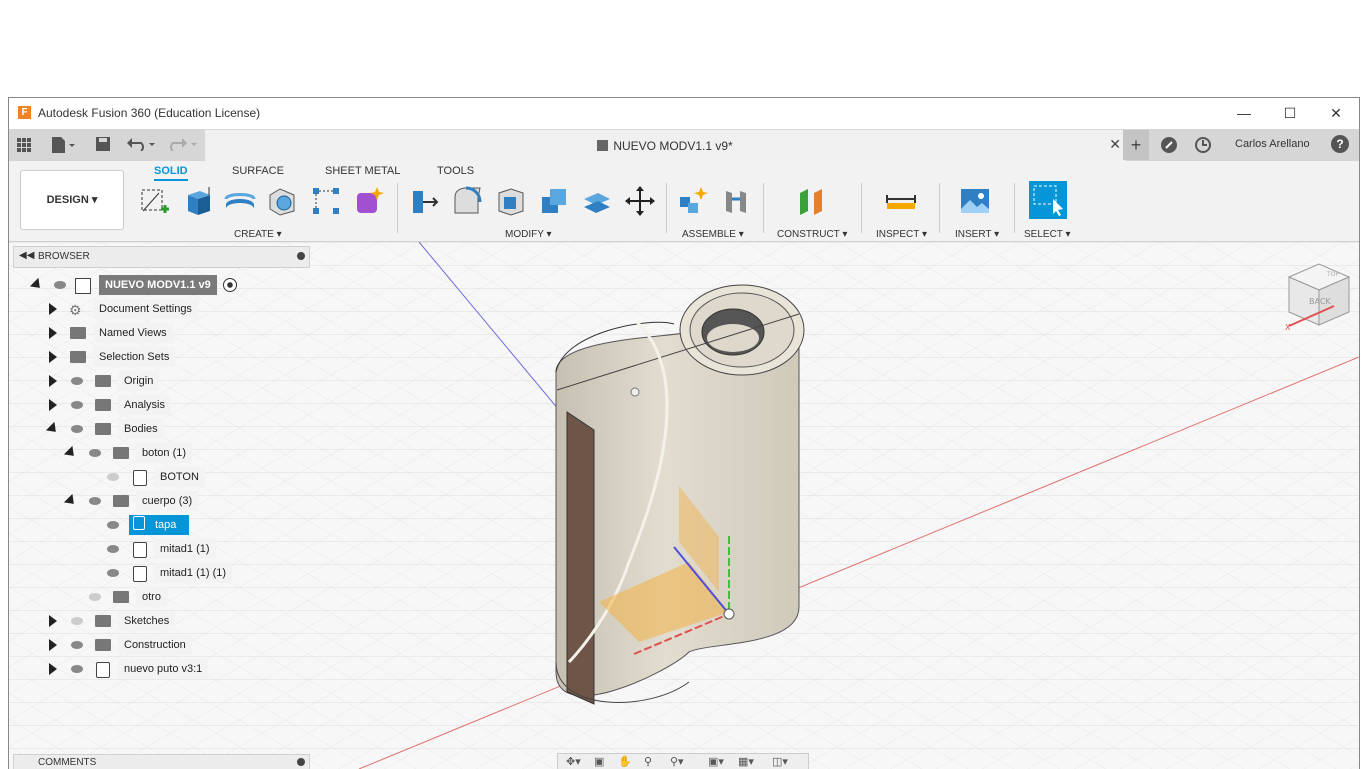 The height and width of the screenshot is (769, 1366). Describe the element at coordinates (573, 761) in the screenshot. I see `orbit-icon: ✥▾` at that location.